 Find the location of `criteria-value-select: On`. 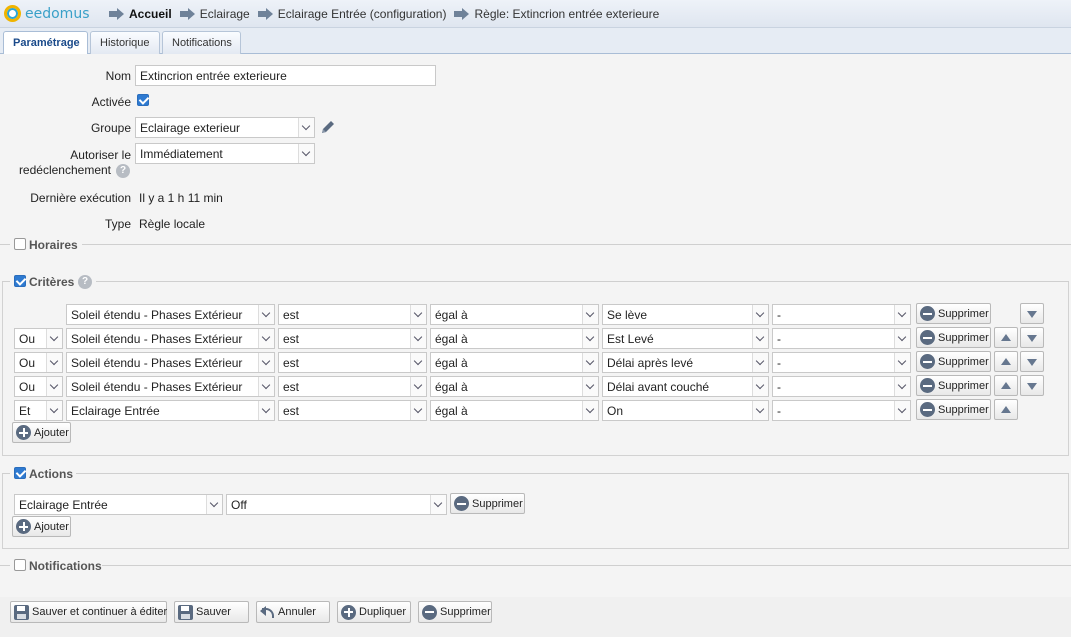

criteria-value-select: On is located at coordinates (685, 410).